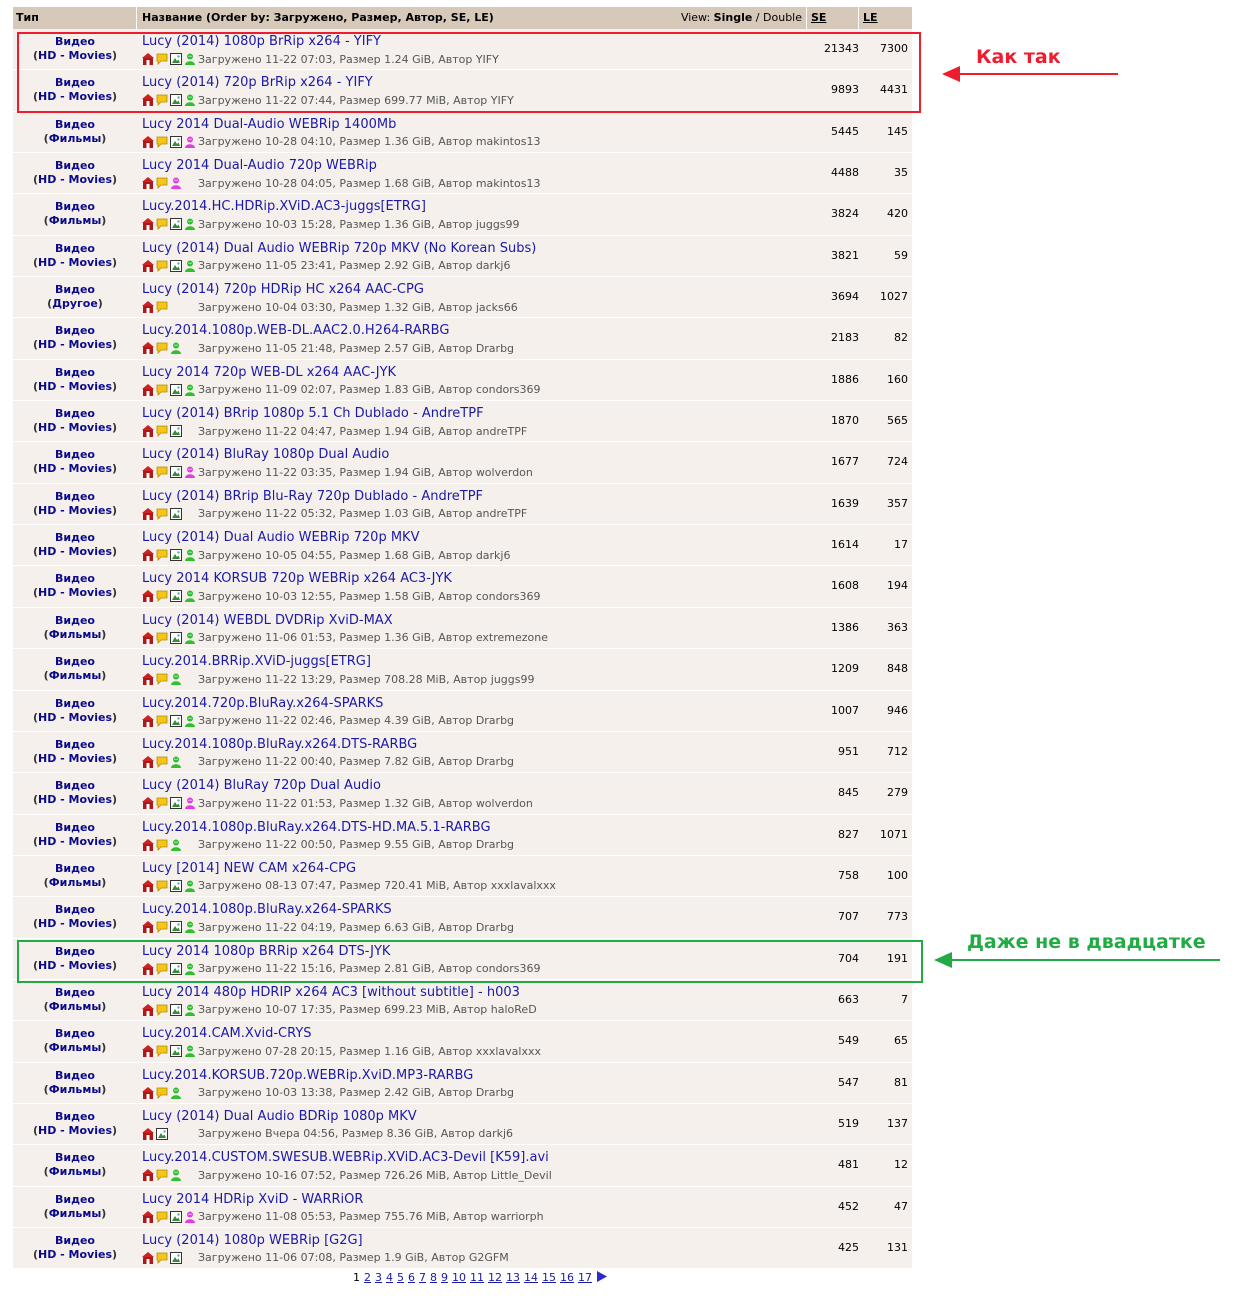 The image size is (1236, 1296). Describe the element at coordinates (477, 1277) in the screenshot. I see `pager-page-link: 11` at that location.